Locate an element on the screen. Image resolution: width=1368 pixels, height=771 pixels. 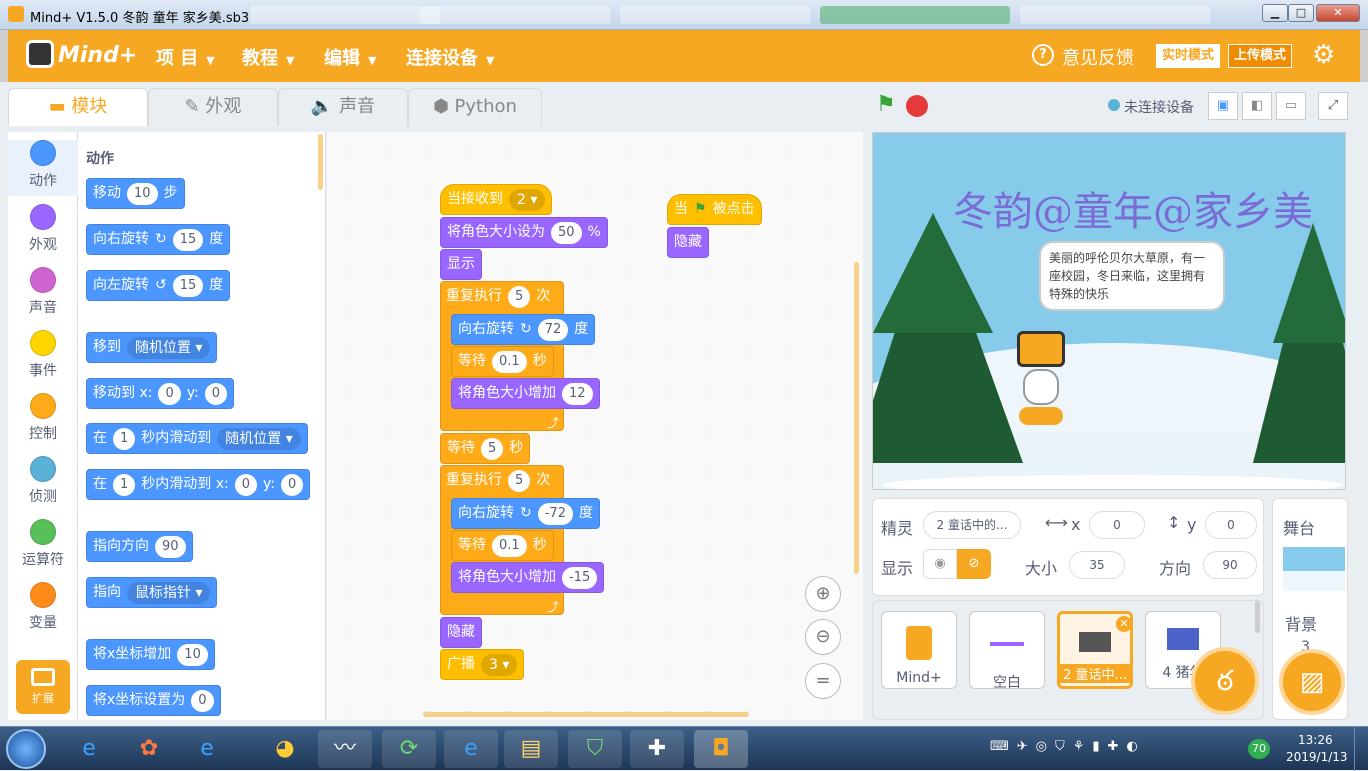
when-flag-clicked-hat-block: 当 ⚑ 被点击 is located at coordinates (714, 209).